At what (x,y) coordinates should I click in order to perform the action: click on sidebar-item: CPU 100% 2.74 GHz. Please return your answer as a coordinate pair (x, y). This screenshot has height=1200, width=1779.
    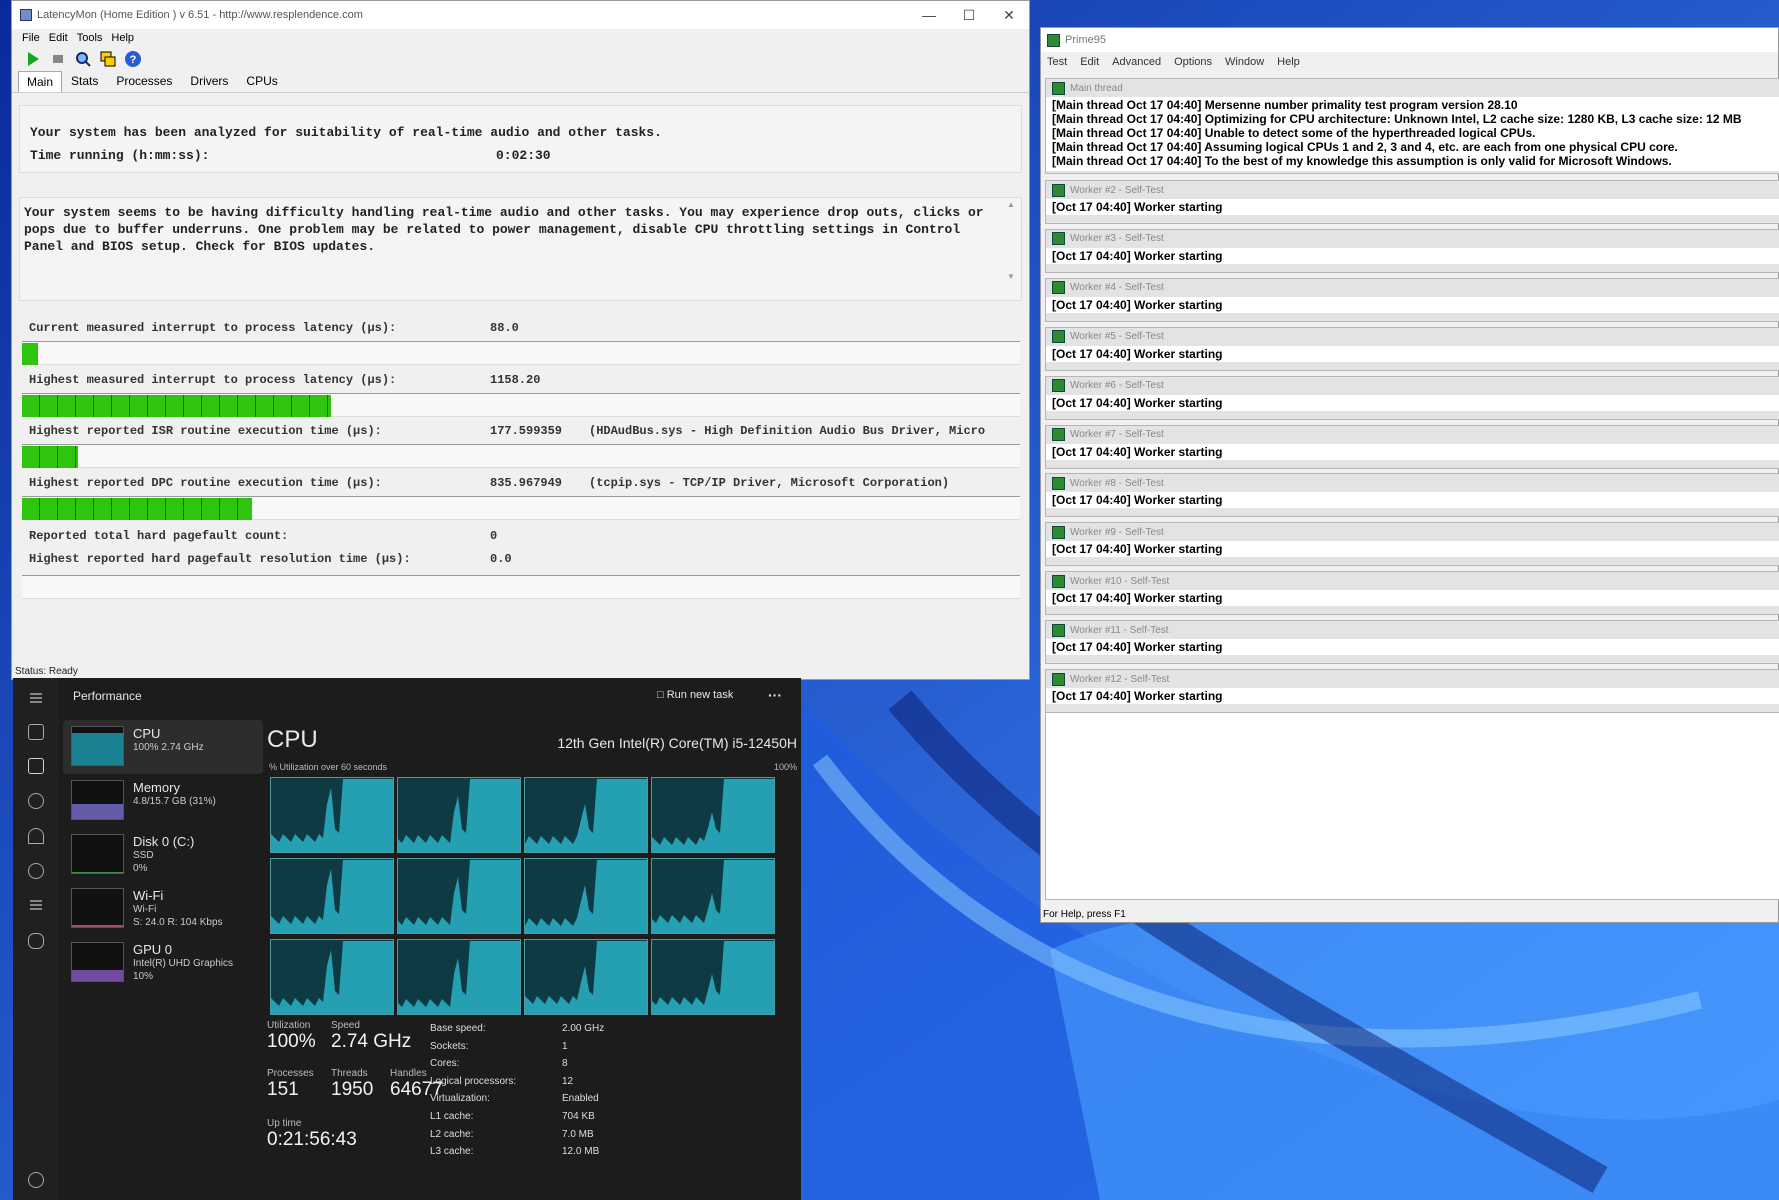
    Looking at the image, I should click on (163, 747).